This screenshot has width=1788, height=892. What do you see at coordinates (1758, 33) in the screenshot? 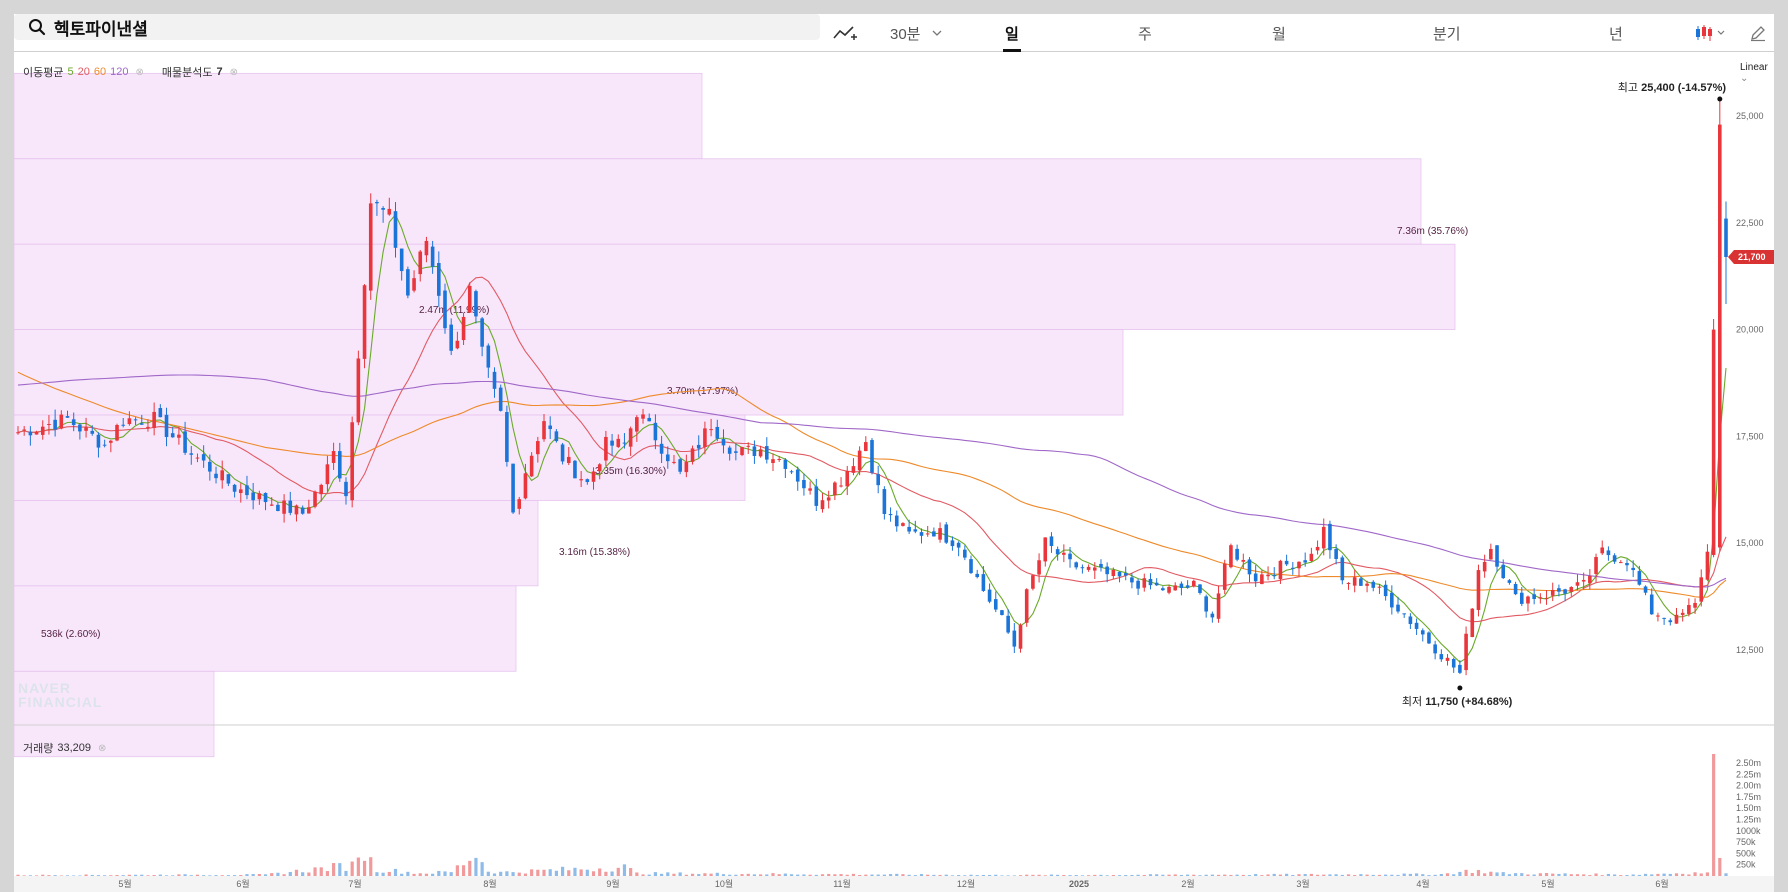
I see `draw-tool-button` at bounding box center [1758, 33].